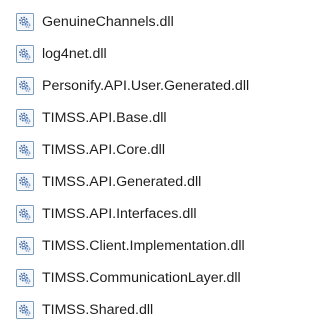  What do you see at coordinates (165, 54) in the screenshot?
I see `file-item: log4net.dll` at bounding box center [165, 54].